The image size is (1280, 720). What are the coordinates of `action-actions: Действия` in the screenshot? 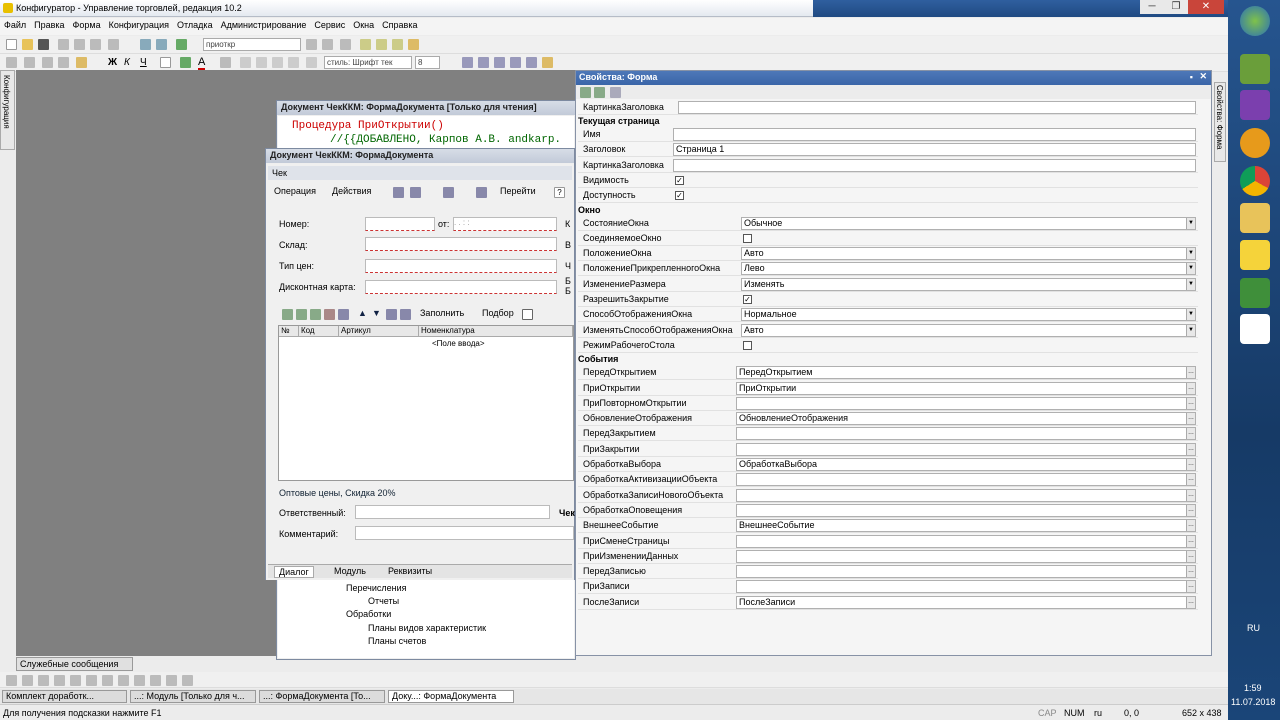 It's located at (351, 191).